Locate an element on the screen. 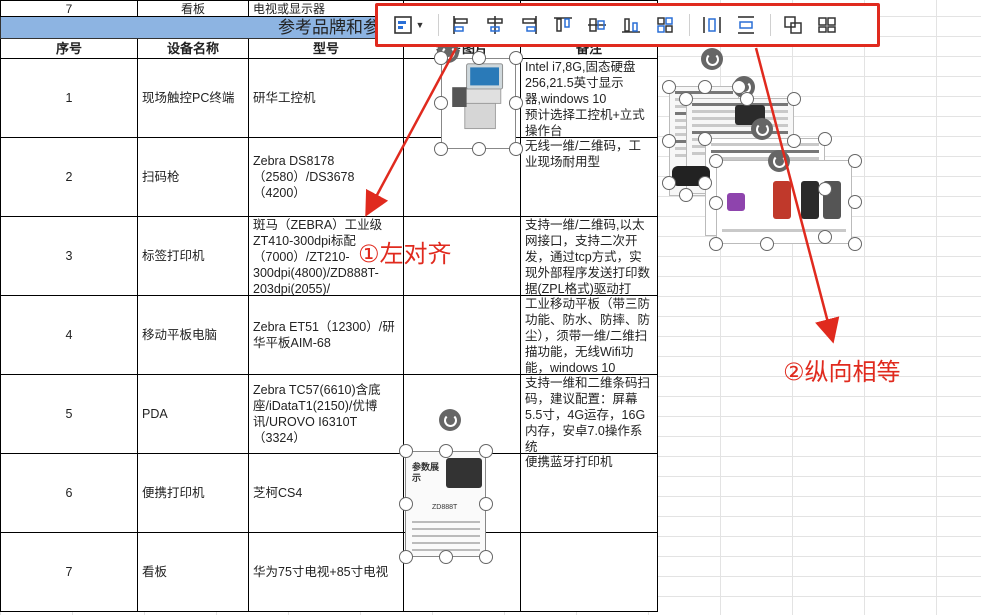 This screenshot has height=615, width=981. annotation-distribute-vertical: ②纵向相等 is located at coordinates (842, 372).